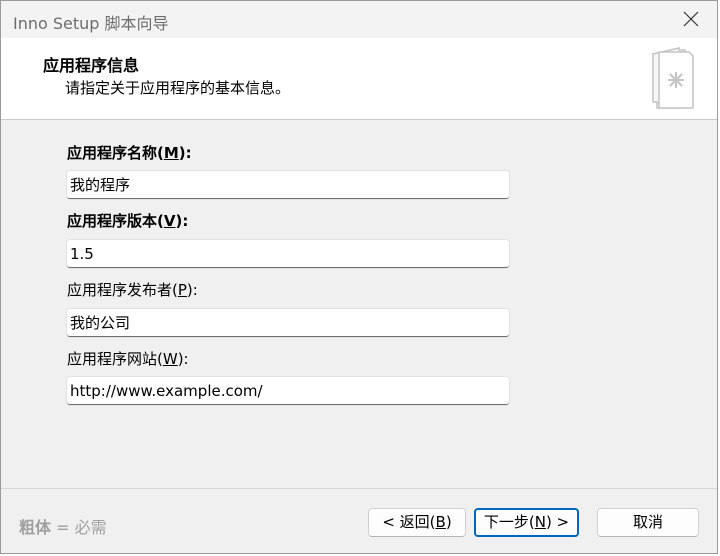 This screenshot has height=556, width=720. I want to click on app-version-input, so click(288, 254).